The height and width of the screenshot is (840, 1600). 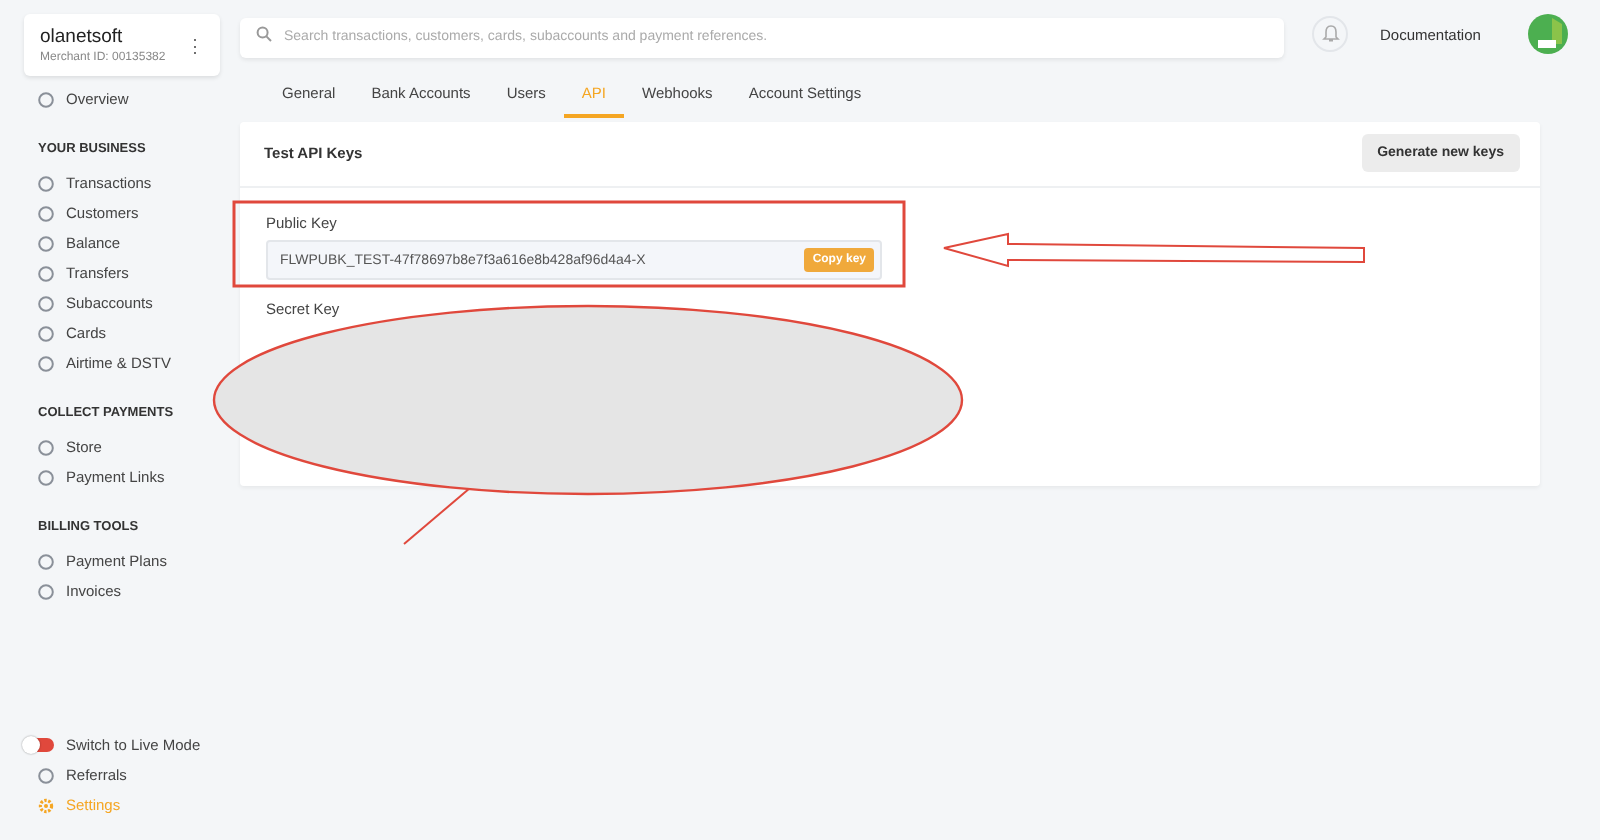 What do you see at coordinates (264, 34) in the screenshot?
I see `search-icon` at bounding box center [264, 34].